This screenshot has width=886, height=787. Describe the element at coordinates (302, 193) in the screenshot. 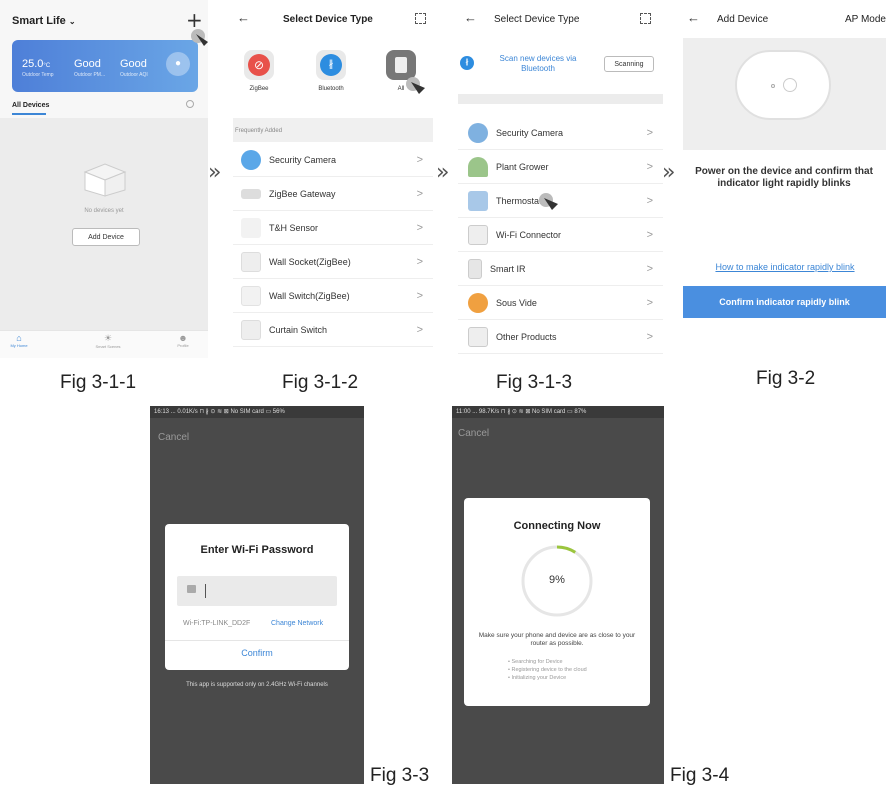

I see `item-label: ZigBee Gateway` at that location.